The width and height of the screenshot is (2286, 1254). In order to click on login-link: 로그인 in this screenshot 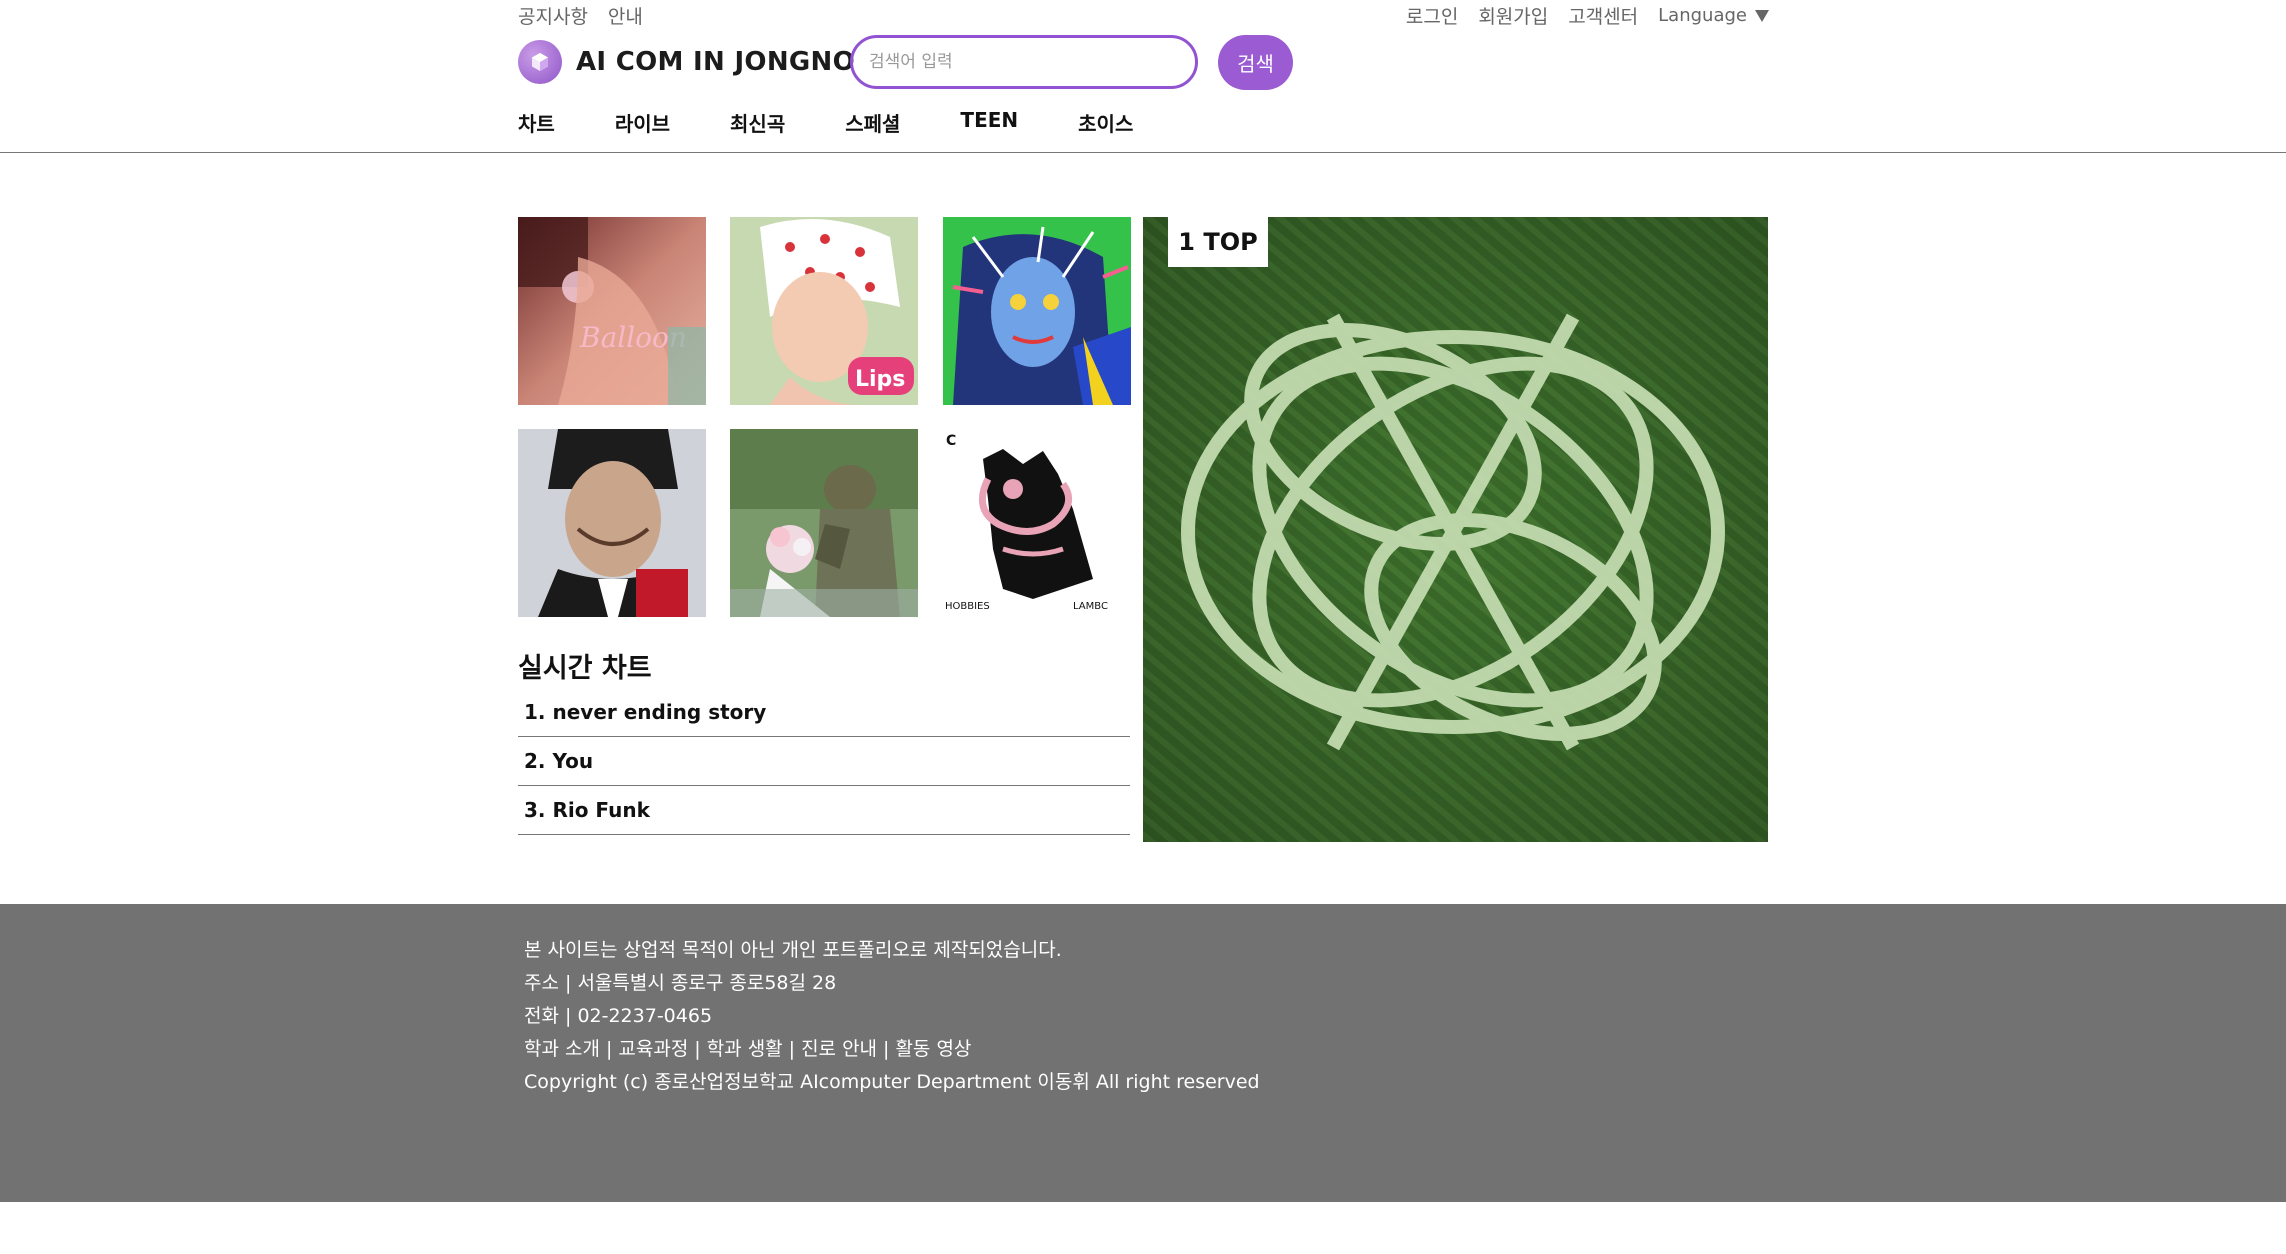, I will do `click(1432, 15)`.